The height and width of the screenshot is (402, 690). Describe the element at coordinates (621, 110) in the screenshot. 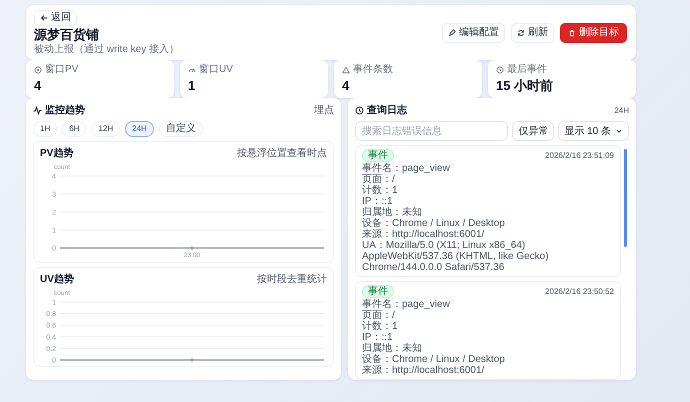

I see `time-range-label: 24H` at that location.